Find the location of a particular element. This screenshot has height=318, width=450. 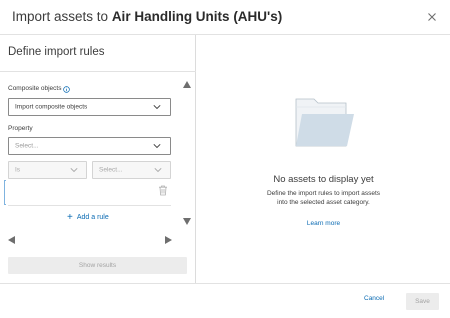

rule-selection-indicator is located at coordinates (5, 192).